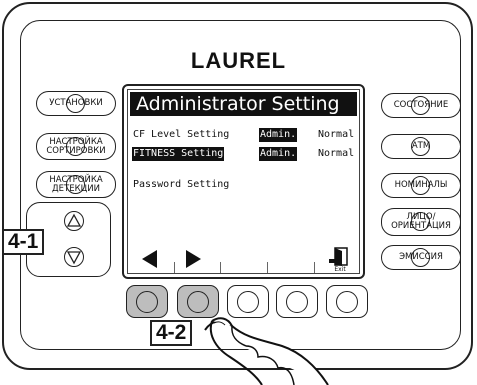 The height and width of the screenshot is (385, 477). Describe the element at coordinates (340, 269) in the screenshot. I see `exit-label: Exit` at that location.